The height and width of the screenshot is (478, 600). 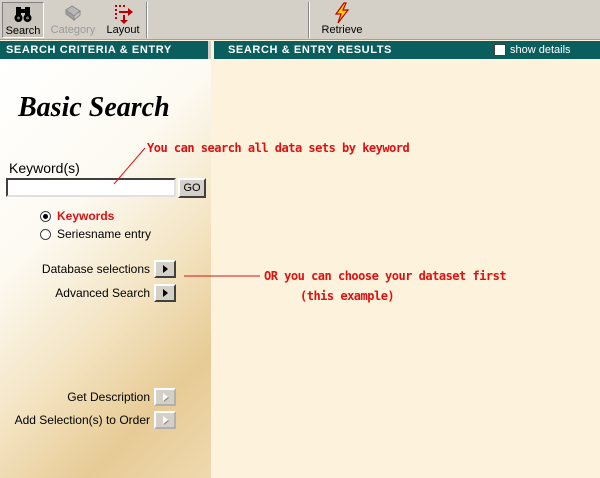 I want to click on advanced-search-row: Advanced Search, so click(x=115, y=293).